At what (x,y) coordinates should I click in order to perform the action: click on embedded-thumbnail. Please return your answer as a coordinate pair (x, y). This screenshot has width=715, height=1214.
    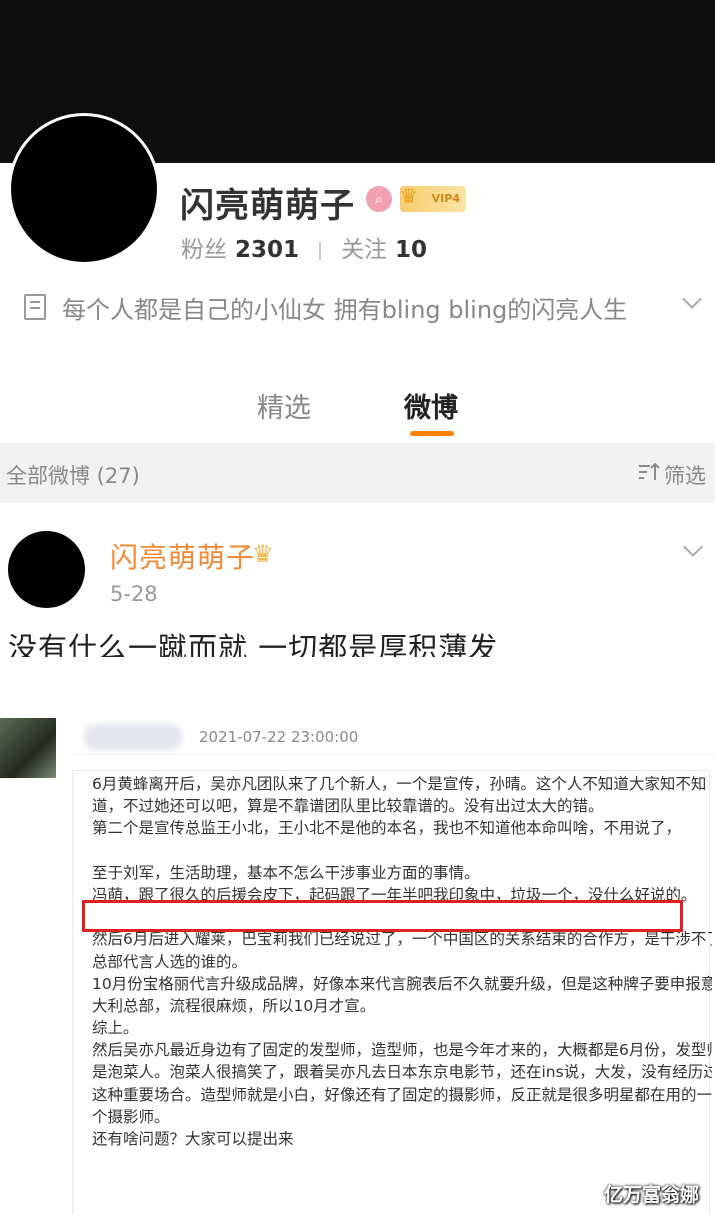
    Looking at the image, I should click on (28, 748).